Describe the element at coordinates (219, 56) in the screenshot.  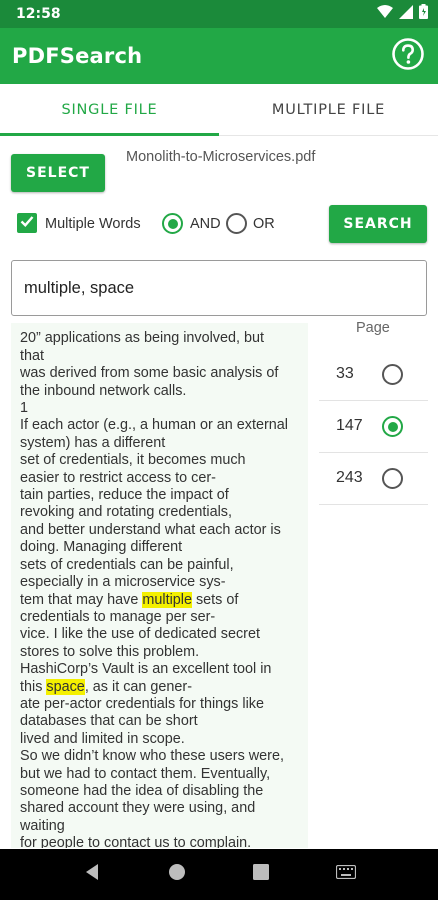
I see `app-bar: PDFSearch` at that location.